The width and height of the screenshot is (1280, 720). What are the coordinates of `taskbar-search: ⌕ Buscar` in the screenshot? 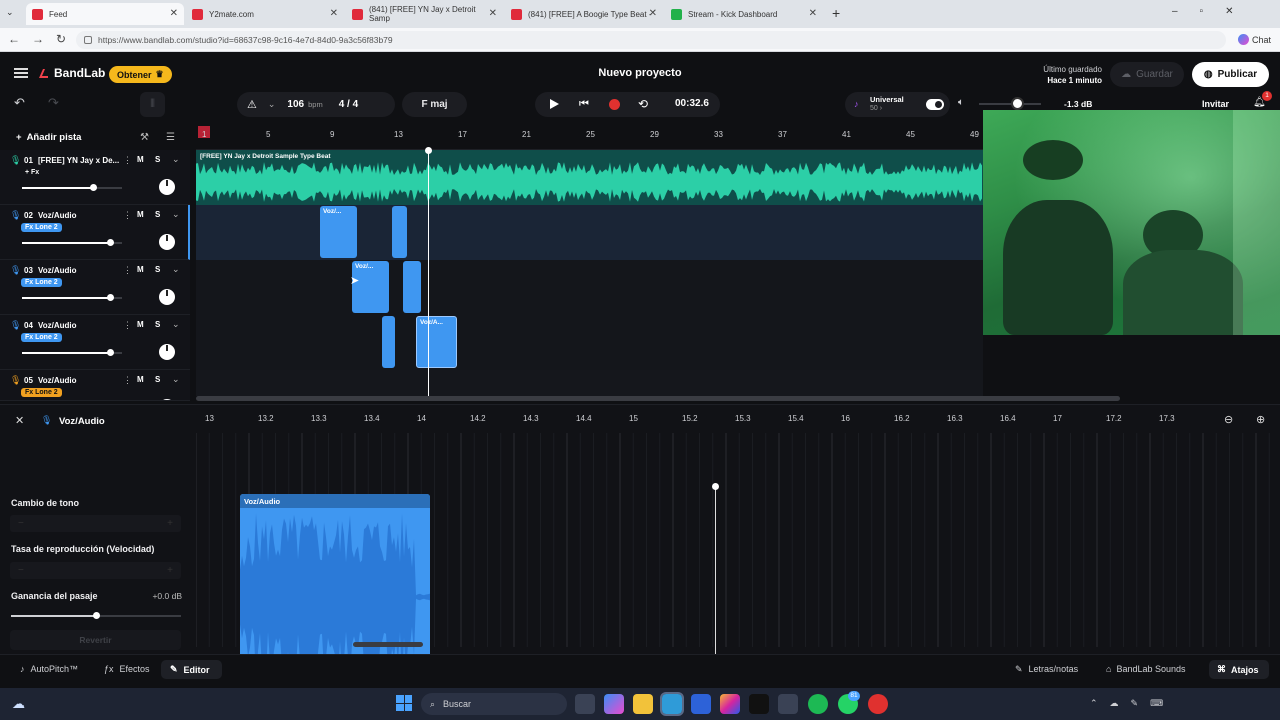 It's located at (494, 704).